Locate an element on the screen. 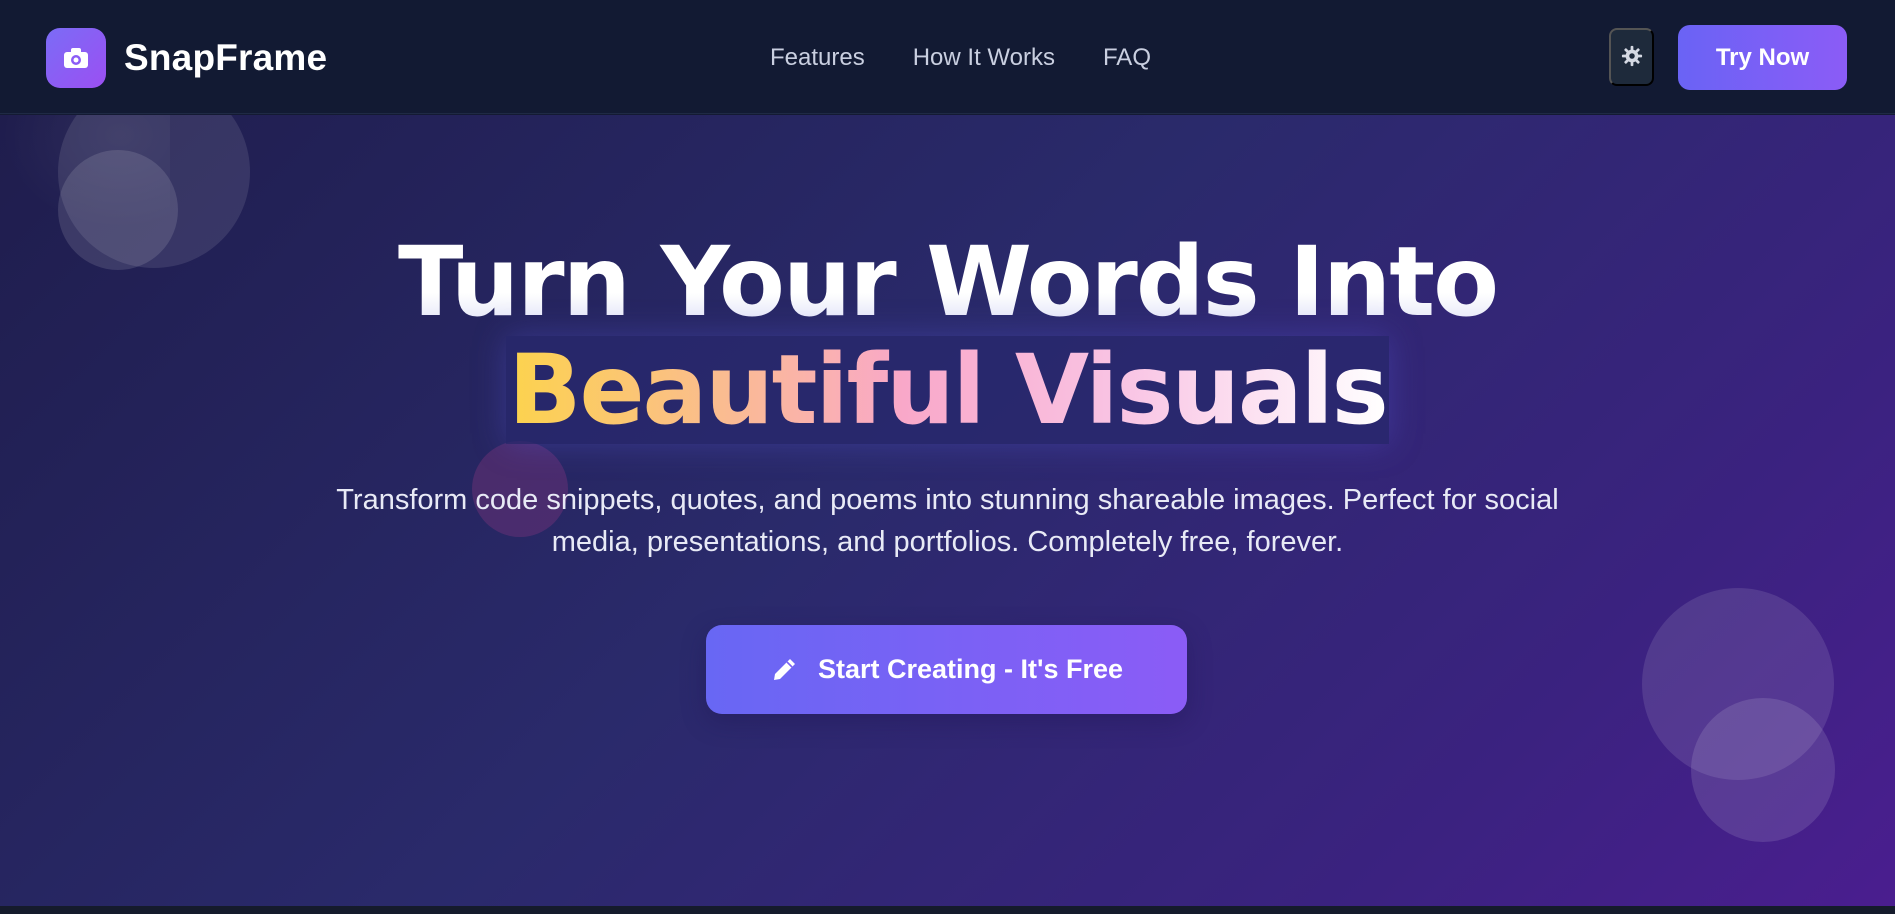 The image size is (1895, 914). brand-name: SnapFrame is located at coordinates (226, 57).